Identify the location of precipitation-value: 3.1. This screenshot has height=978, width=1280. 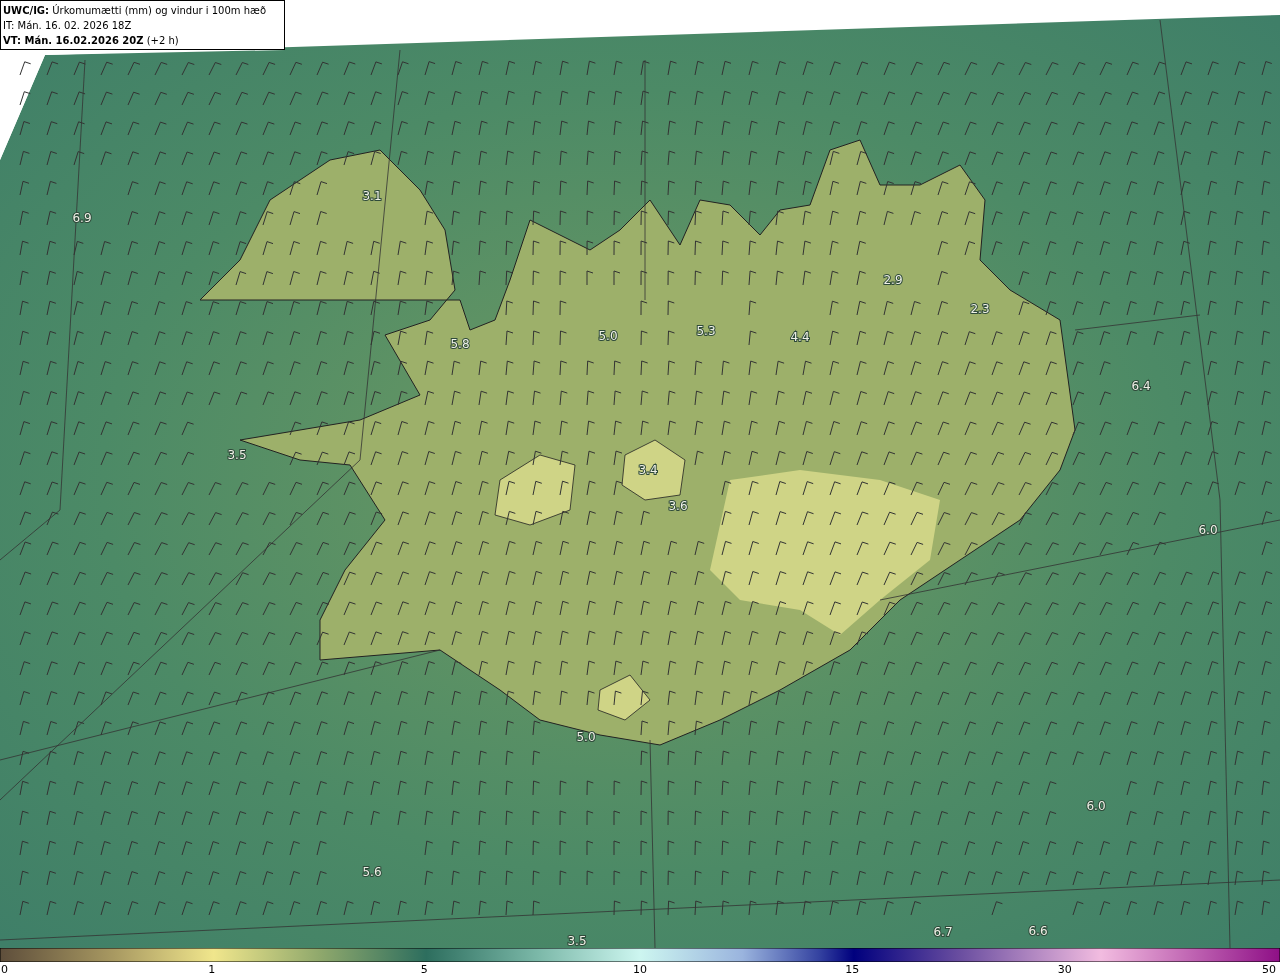
(372, 196).